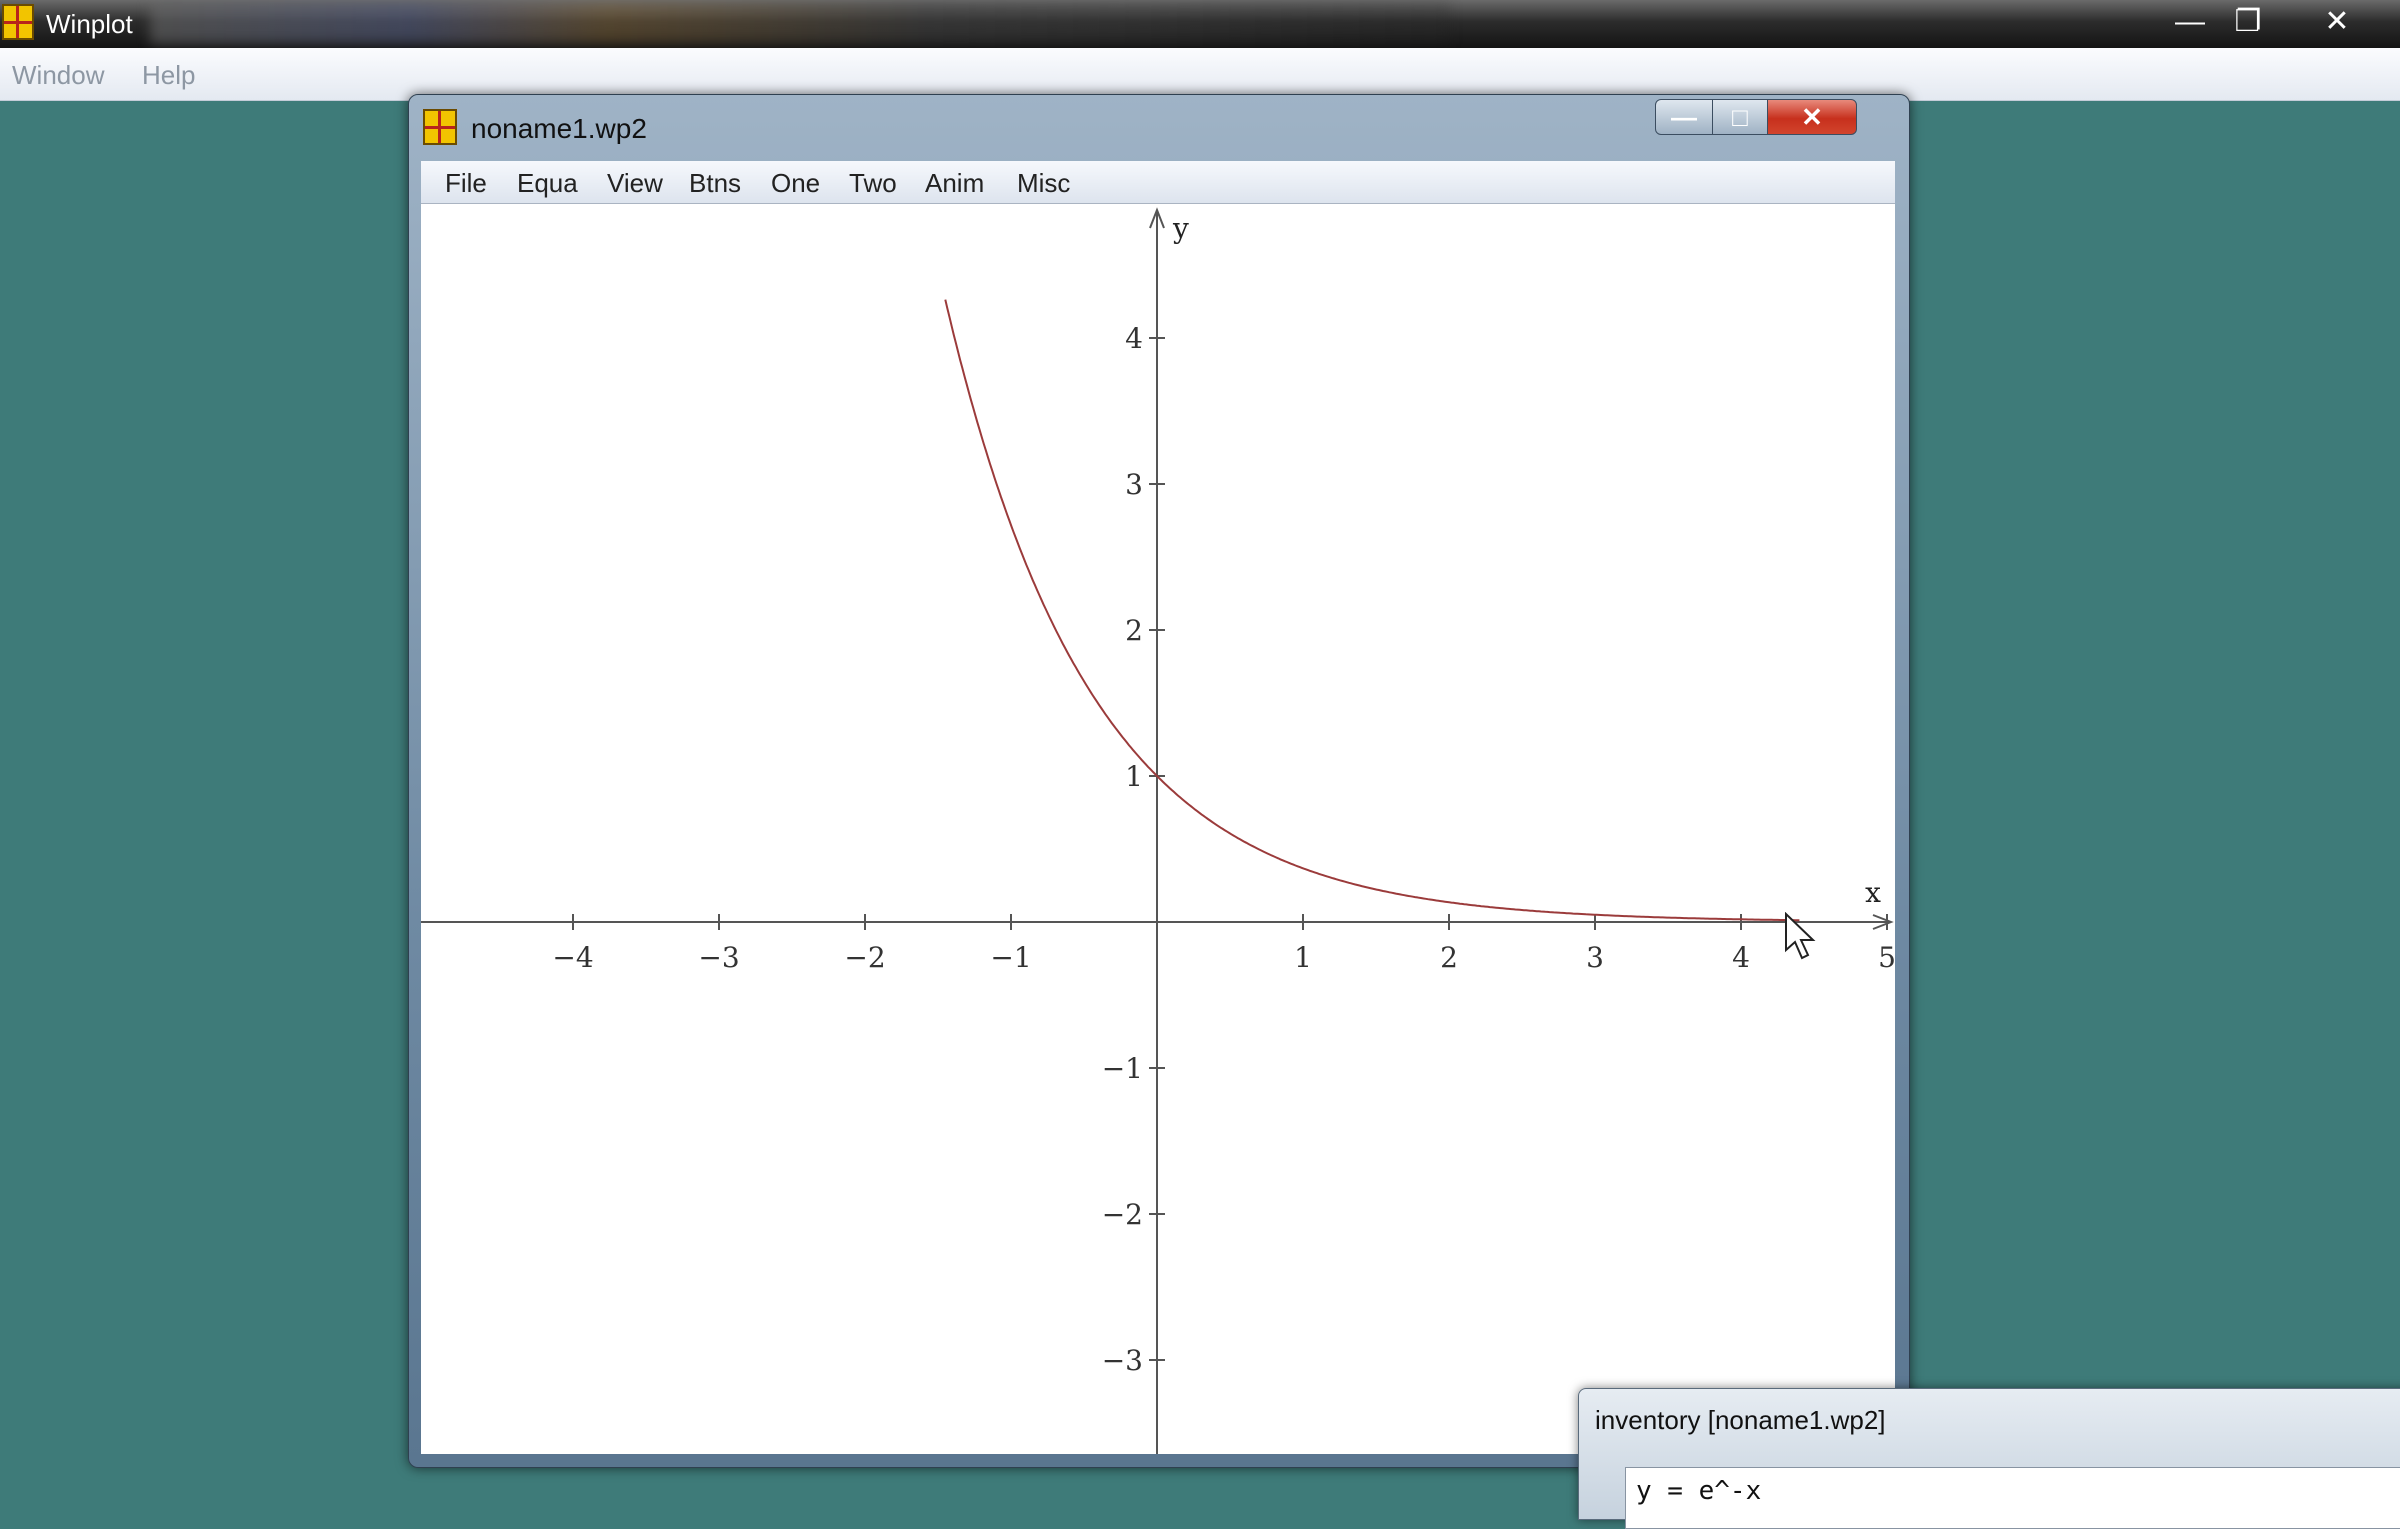 The width and height of the screenshot is (2400, 1529). I want to click on y-axis-label: y, so click(1180, 228).